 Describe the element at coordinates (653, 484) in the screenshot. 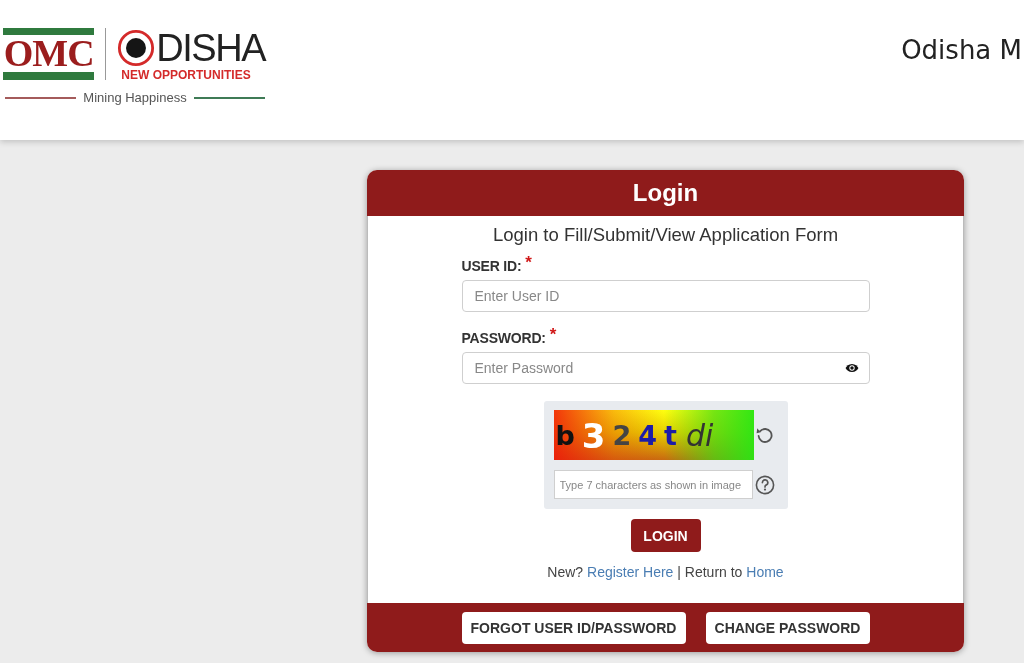

I see `captcha-field: Type 7 characters as shown in image` at that location.